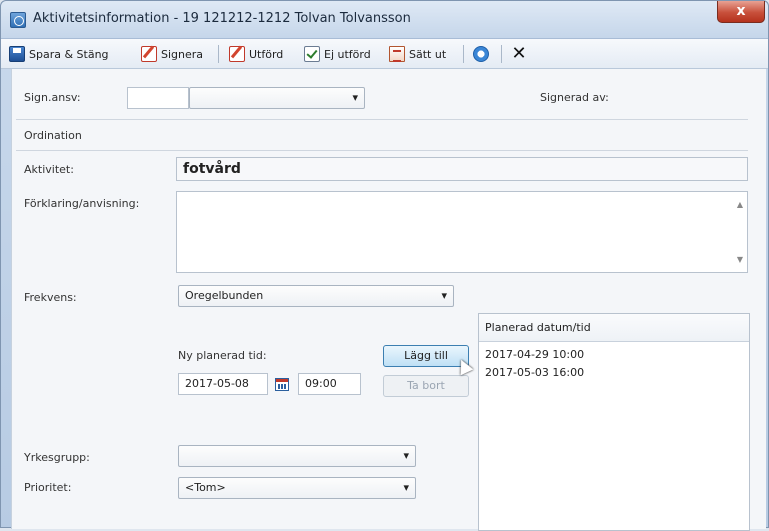 Image resolution: width=769 pixels, height=531 pixels. What do you see at coordinates (329, 384) in the screenshot?
I see `time-input: 09:00` at bounding box center [329, 384].